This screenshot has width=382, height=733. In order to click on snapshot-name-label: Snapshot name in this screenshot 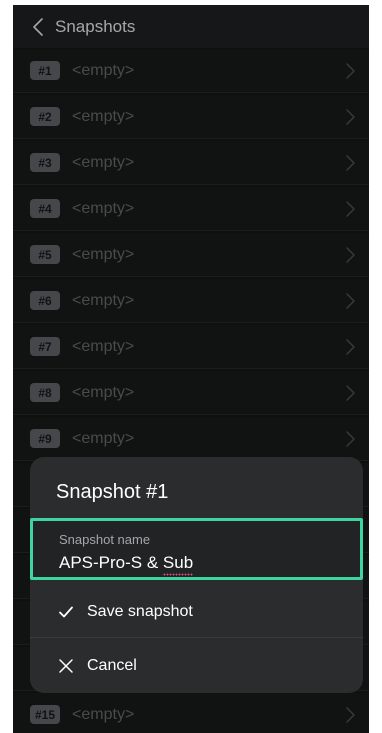, I will do `click(105, 539)`.